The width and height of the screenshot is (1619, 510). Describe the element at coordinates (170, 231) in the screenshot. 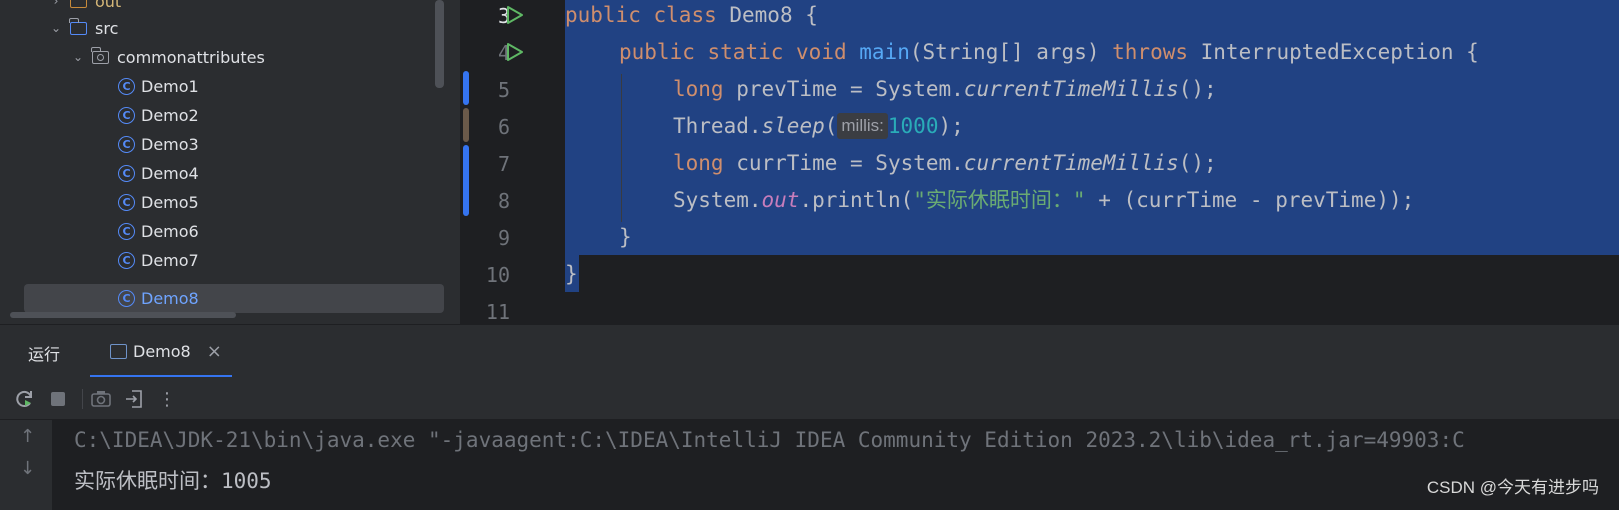

I see `tree-item-label: Demo6` at that location.